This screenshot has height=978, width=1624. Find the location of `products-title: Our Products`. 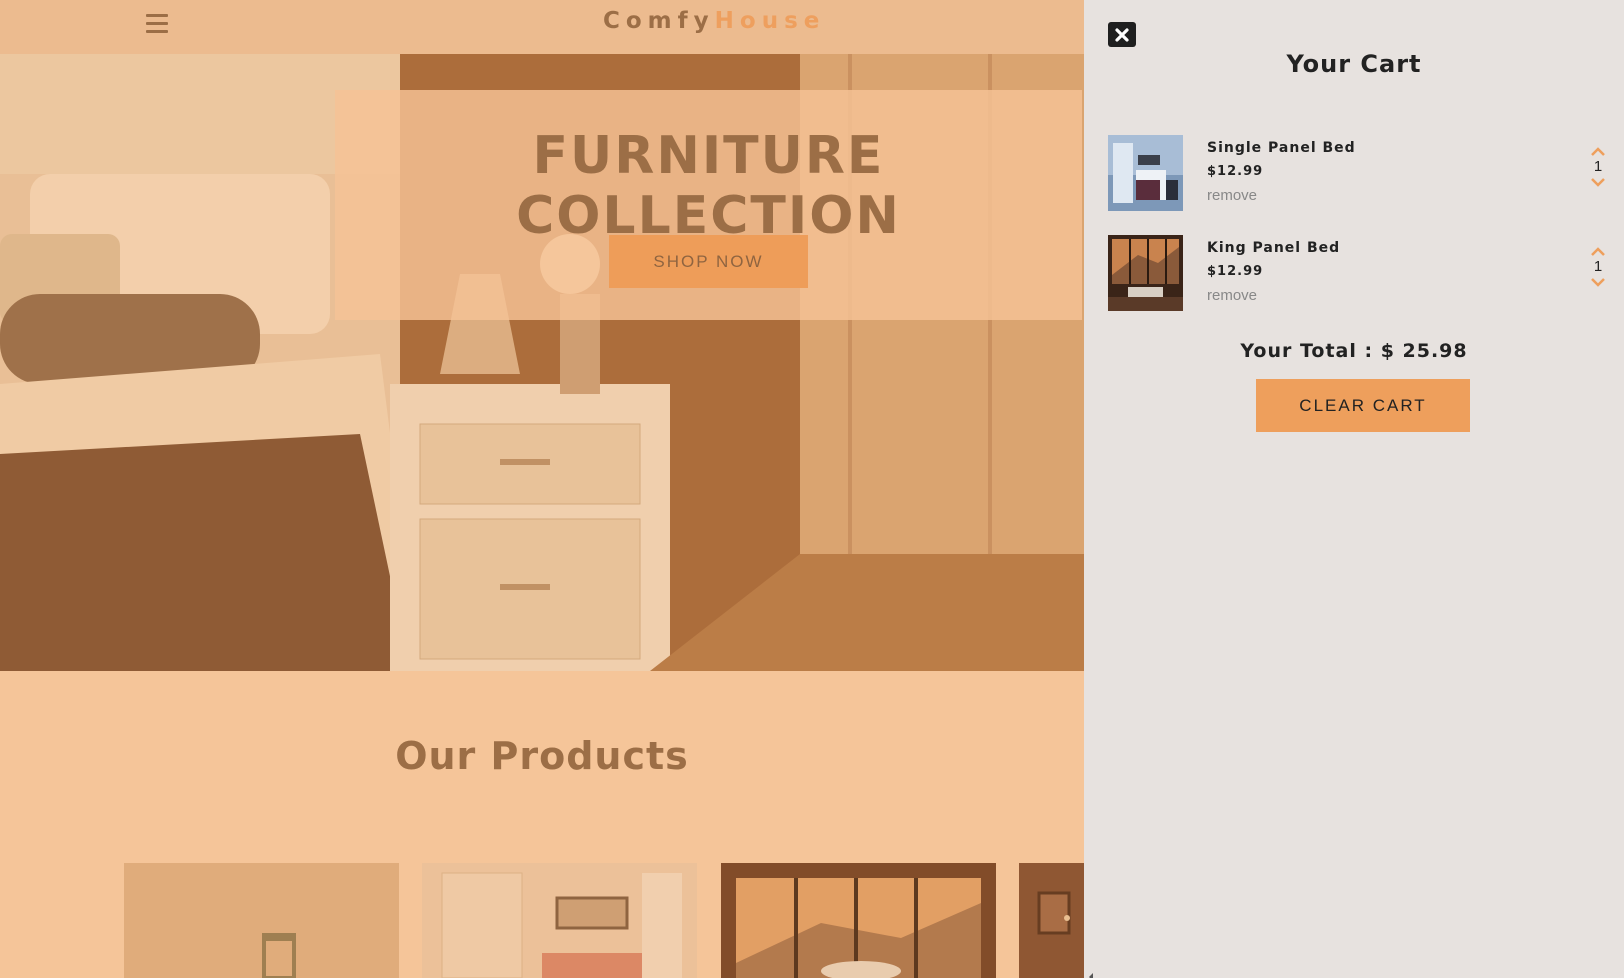

products-title: Our Products is located at coordinates (542, 756).